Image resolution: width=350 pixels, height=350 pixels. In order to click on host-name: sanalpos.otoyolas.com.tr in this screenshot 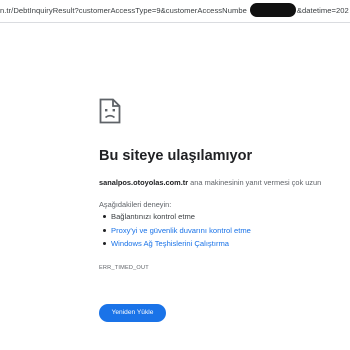, I will do `click(144, 182)`.